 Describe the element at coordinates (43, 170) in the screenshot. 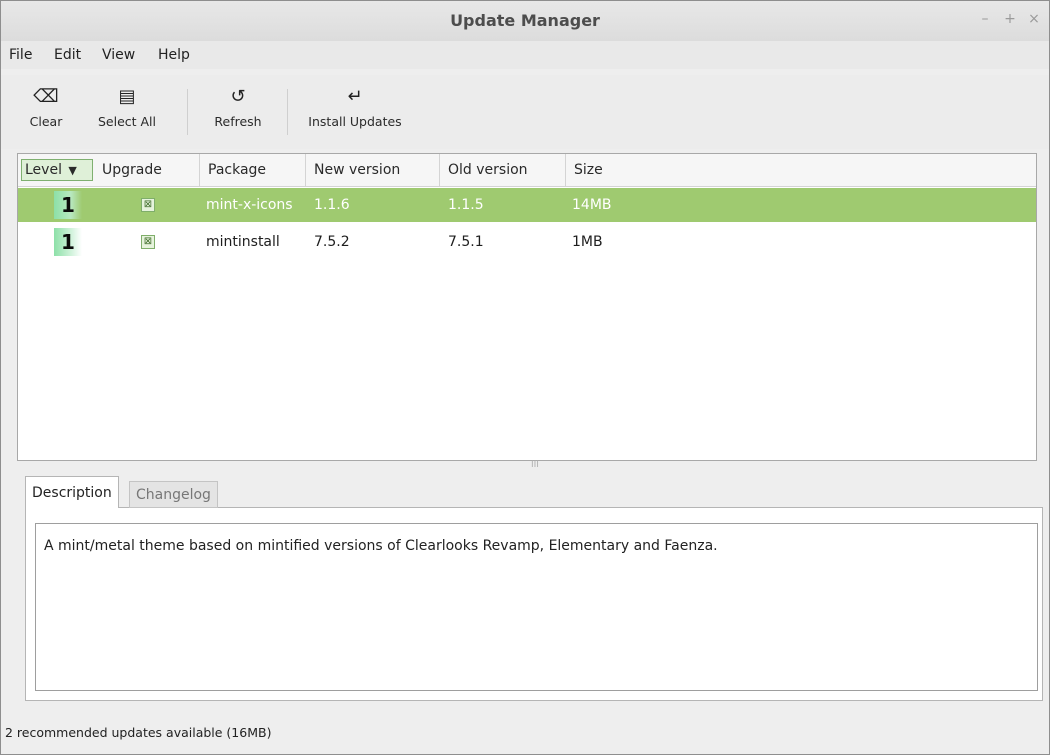

I see `column-level-label: Level` at that location.